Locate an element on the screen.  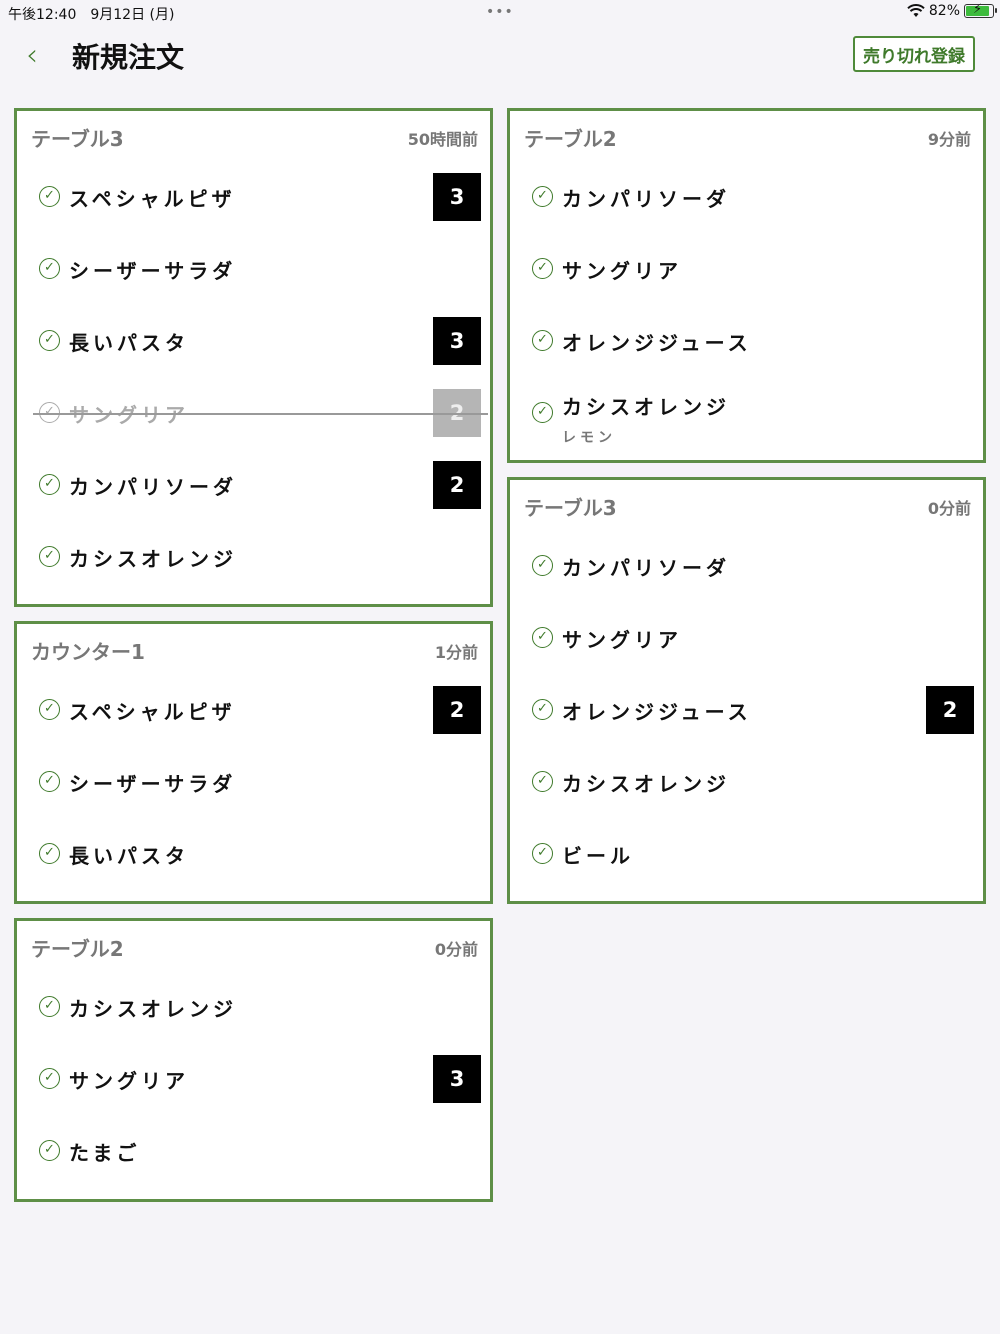
strikethrough-line is located at coordinates (260, 414).